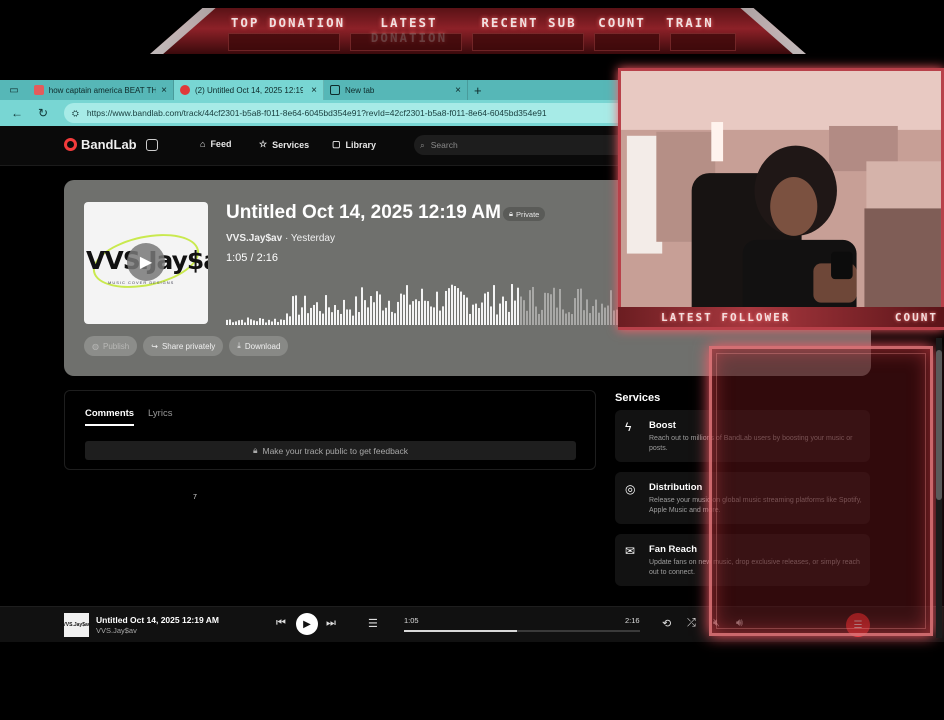 The height and width of the screenshot is (720, 944). I want to click on queue-icon: ☰, so click(373, 623).